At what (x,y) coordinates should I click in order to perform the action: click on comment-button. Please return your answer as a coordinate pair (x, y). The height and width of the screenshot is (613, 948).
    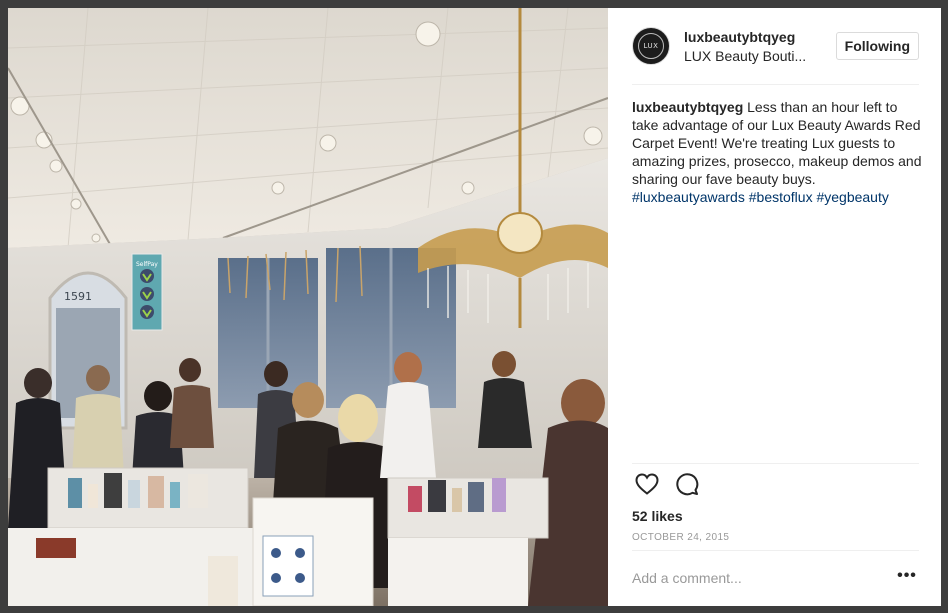
    Looking at the image, I should click on (687, 484).